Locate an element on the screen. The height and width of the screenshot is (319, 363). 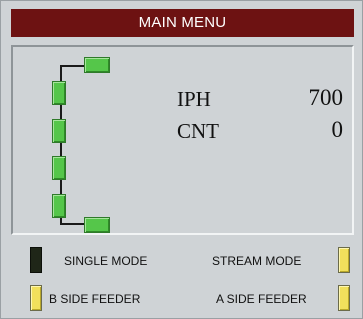
single-mode-label: SINGLE MODE is located at coordinates (106, 261).